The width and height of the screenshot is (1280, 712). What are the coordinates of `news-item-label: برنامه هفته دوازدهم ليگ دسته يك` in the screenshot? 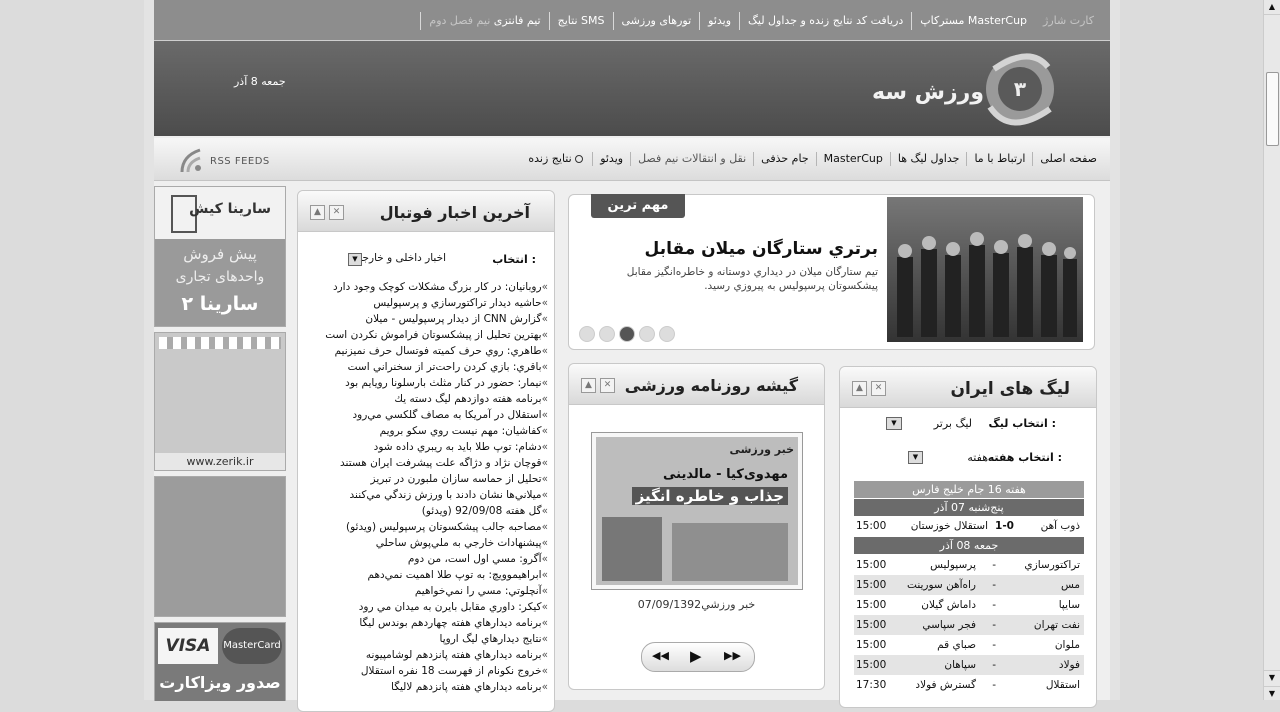 It's located at (468, 399).